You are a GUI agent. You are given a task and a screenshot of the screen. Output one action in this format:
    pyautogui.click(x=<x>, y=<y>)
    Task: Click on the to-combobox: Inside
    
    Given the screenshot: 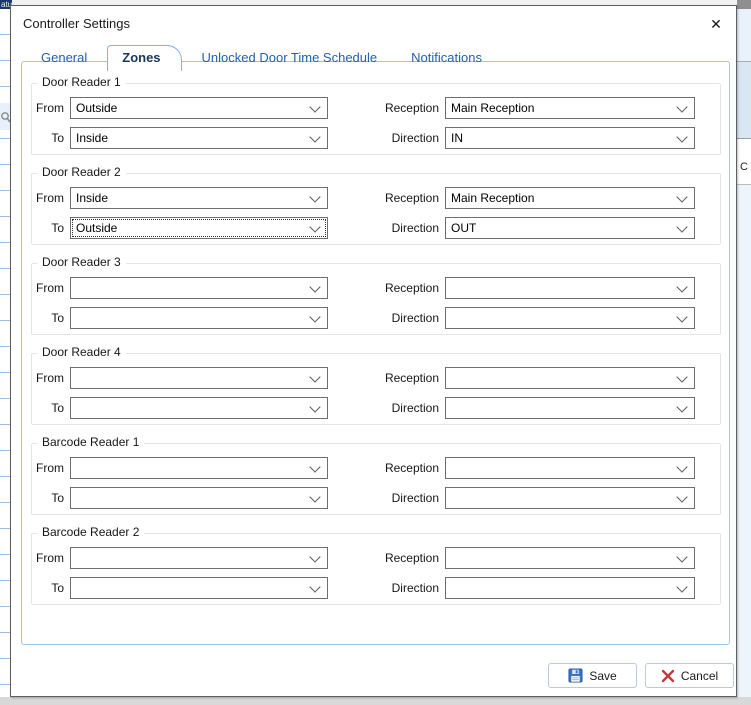 What is the action you would take?
    pyautogui.click(x=199, y=138)
    